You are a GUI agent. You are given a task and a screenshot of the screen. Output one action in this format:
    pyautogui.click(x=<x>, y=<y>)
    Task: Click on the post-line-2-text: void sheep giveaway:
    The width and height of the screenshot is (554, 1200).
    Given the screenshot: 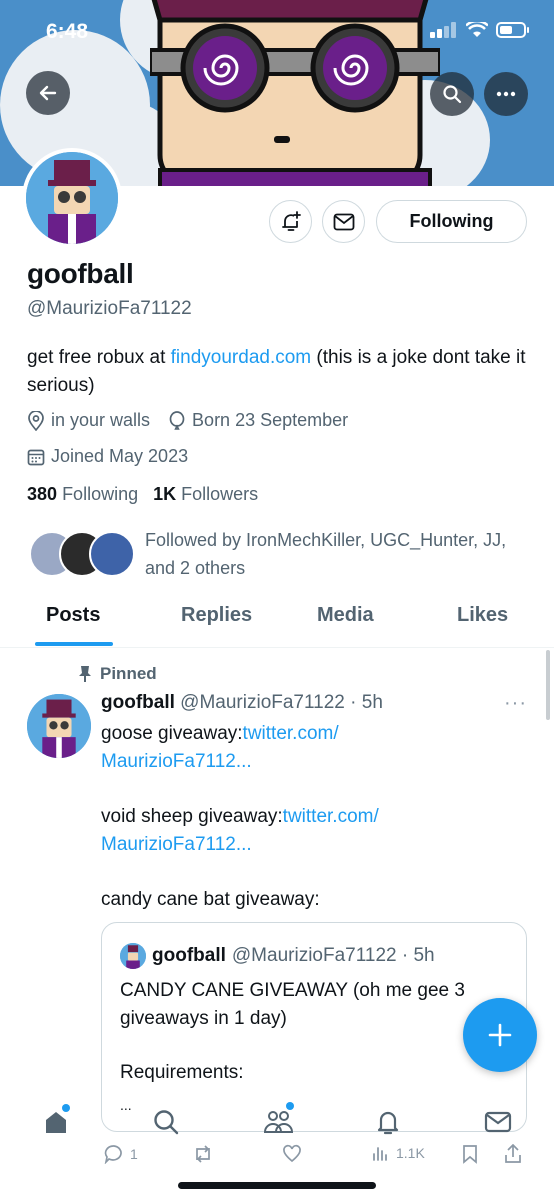 What is the action you would take?
    pyautogui.click(x=192, y=816)
    